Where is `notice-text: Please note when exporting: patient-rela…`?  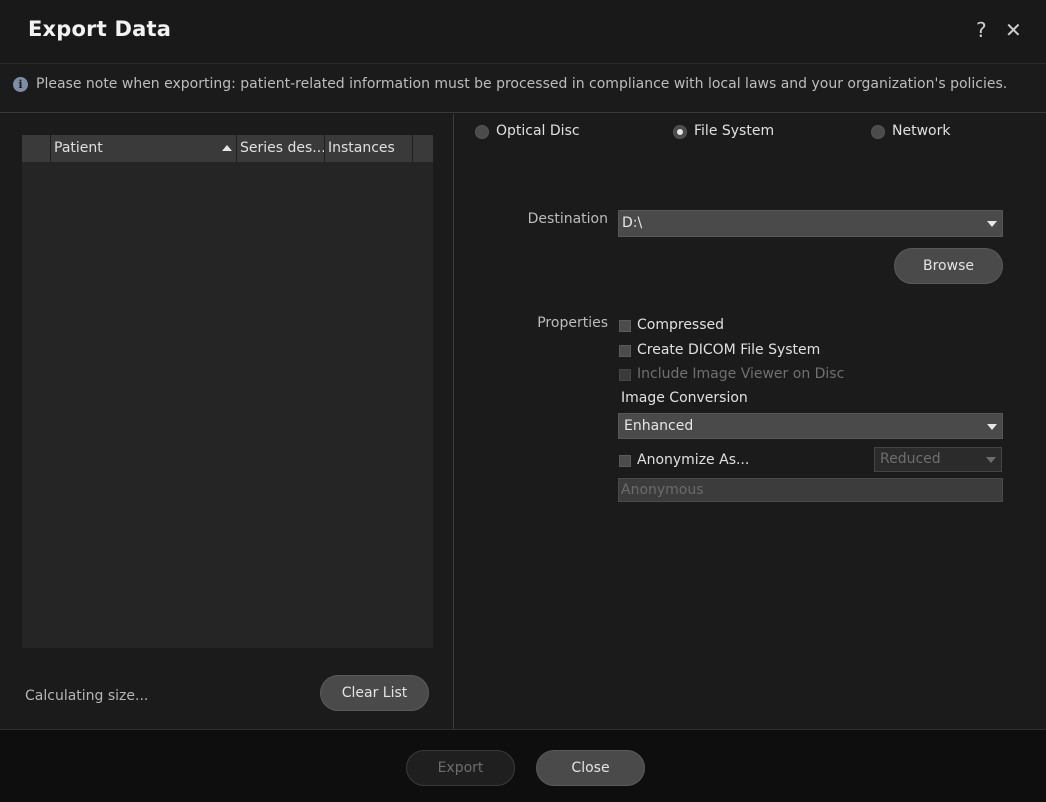 notice-text: Please note when exporting: patient-rela… is located at coordinates (522, 84).